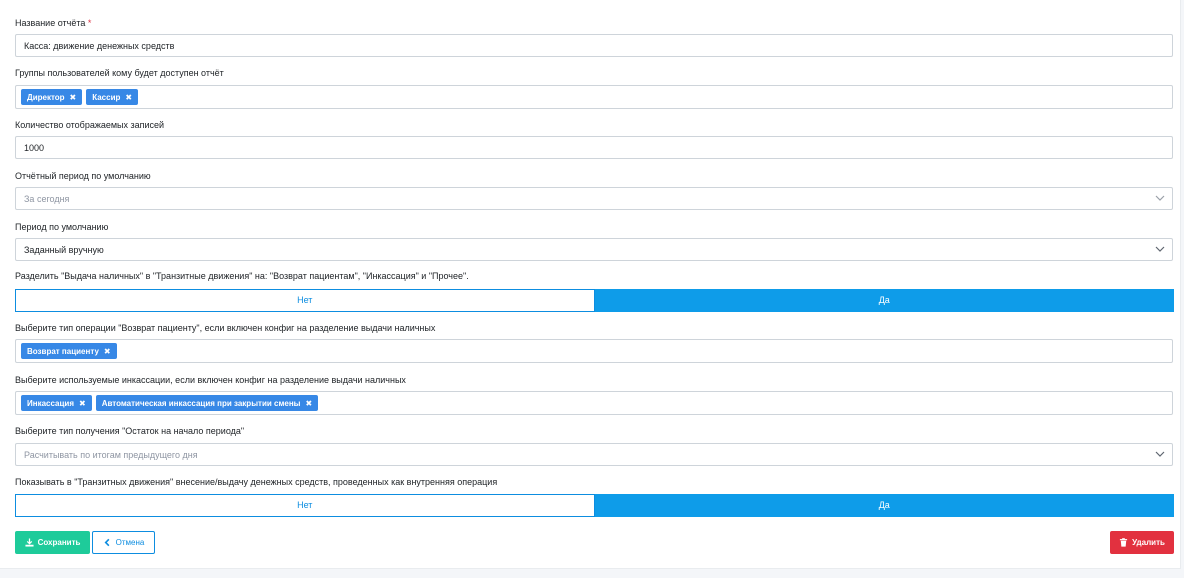  Describe the element at coordinates (89, 23) in the screenshot. I see `required-mark: *` at that location.